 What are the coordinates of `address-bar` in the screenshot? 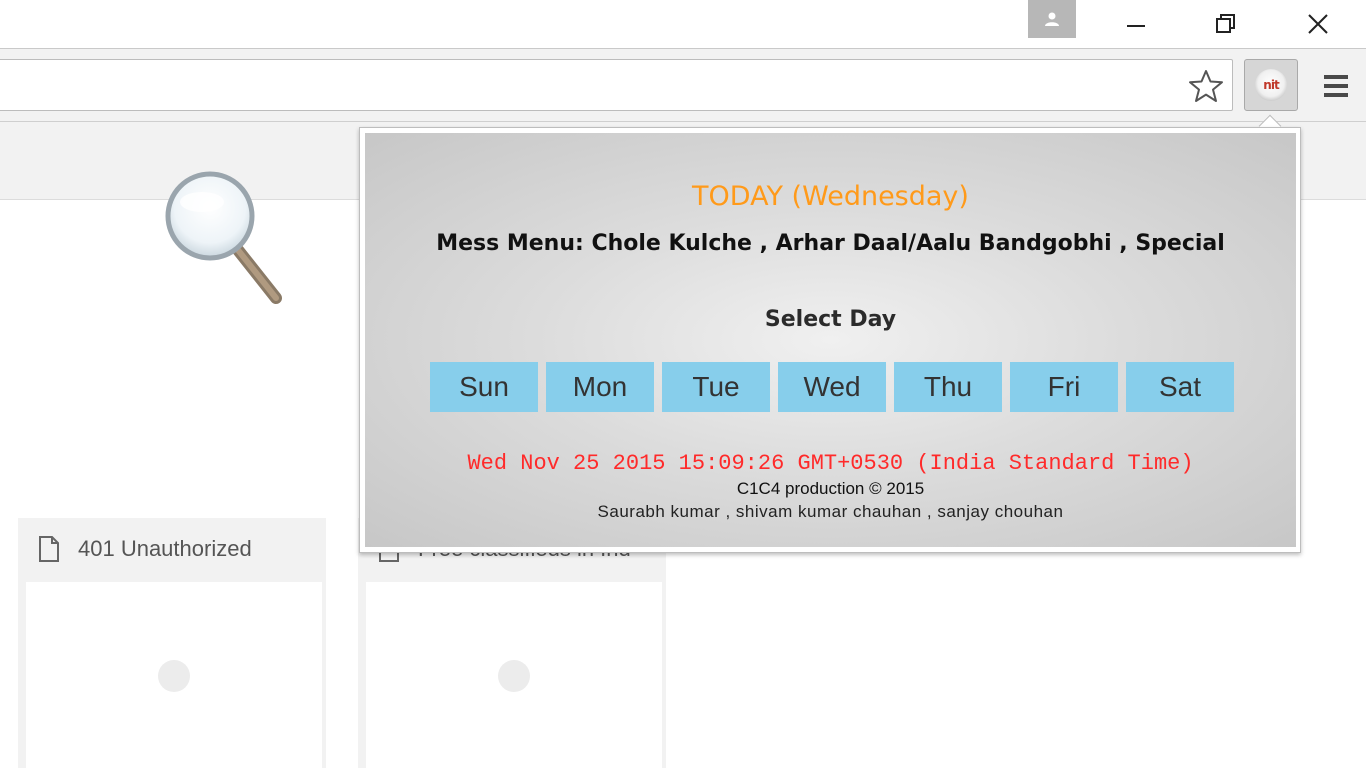 It's located at (616, 85).